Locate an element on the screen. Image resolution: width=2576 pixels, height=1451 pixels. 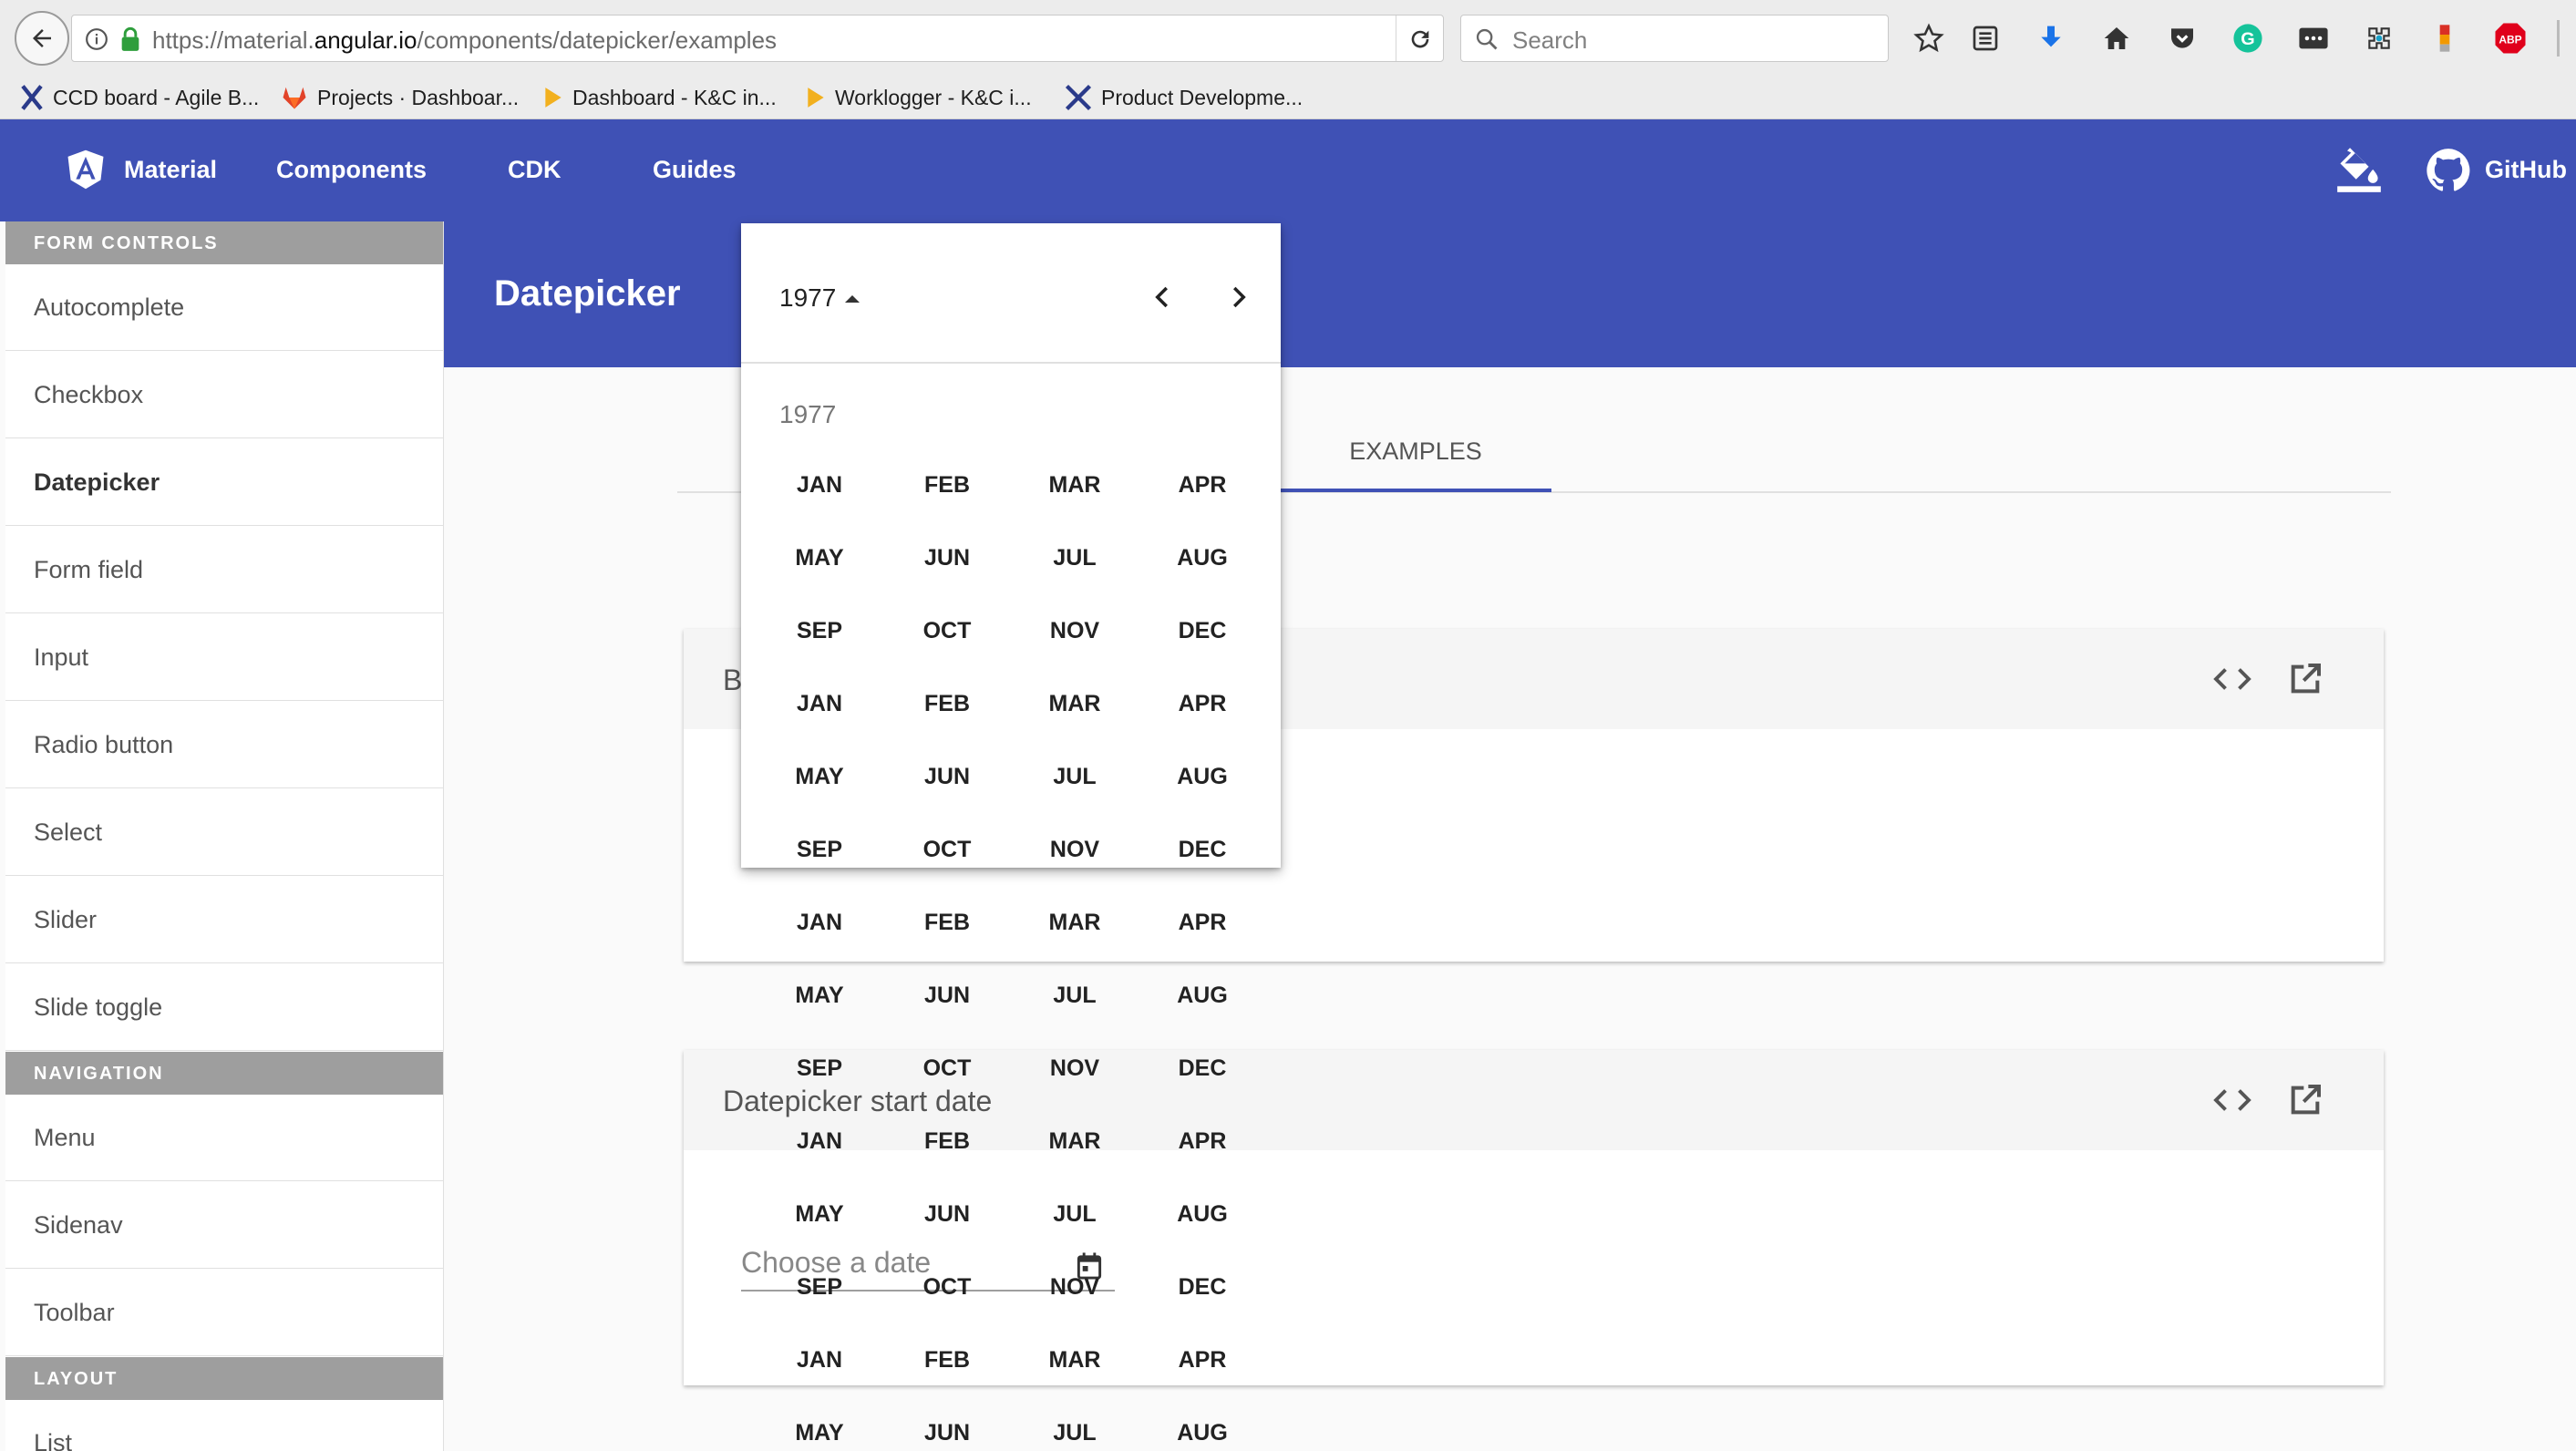
sidebar-item-slider: Slider is located at coordinates (224, 920).